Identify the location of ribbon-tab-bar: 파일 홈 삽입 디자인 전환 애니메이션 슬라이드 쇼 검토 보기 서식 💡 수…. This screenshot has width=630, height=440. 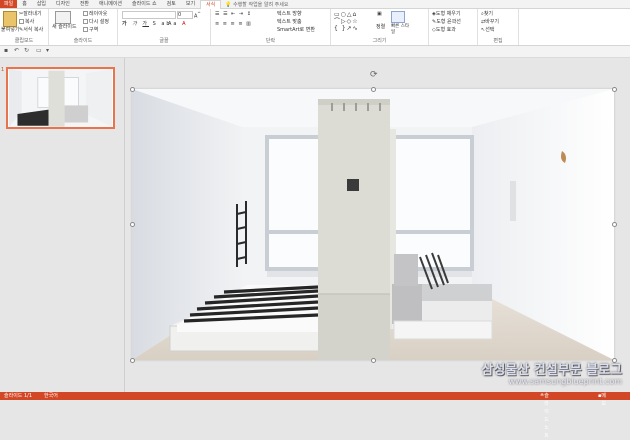
(315, 4).